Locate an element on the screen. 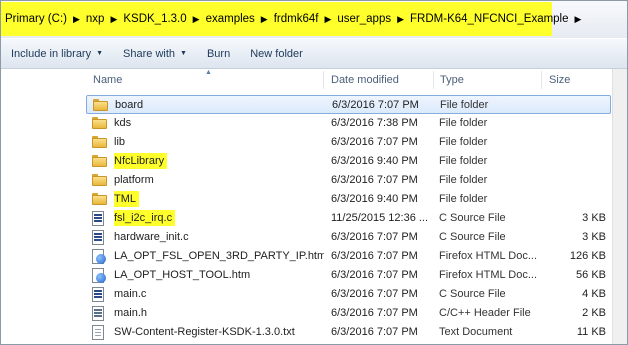 This screenshot has height=345, width=628. file-name: platform is located at coordinates (134, 180).